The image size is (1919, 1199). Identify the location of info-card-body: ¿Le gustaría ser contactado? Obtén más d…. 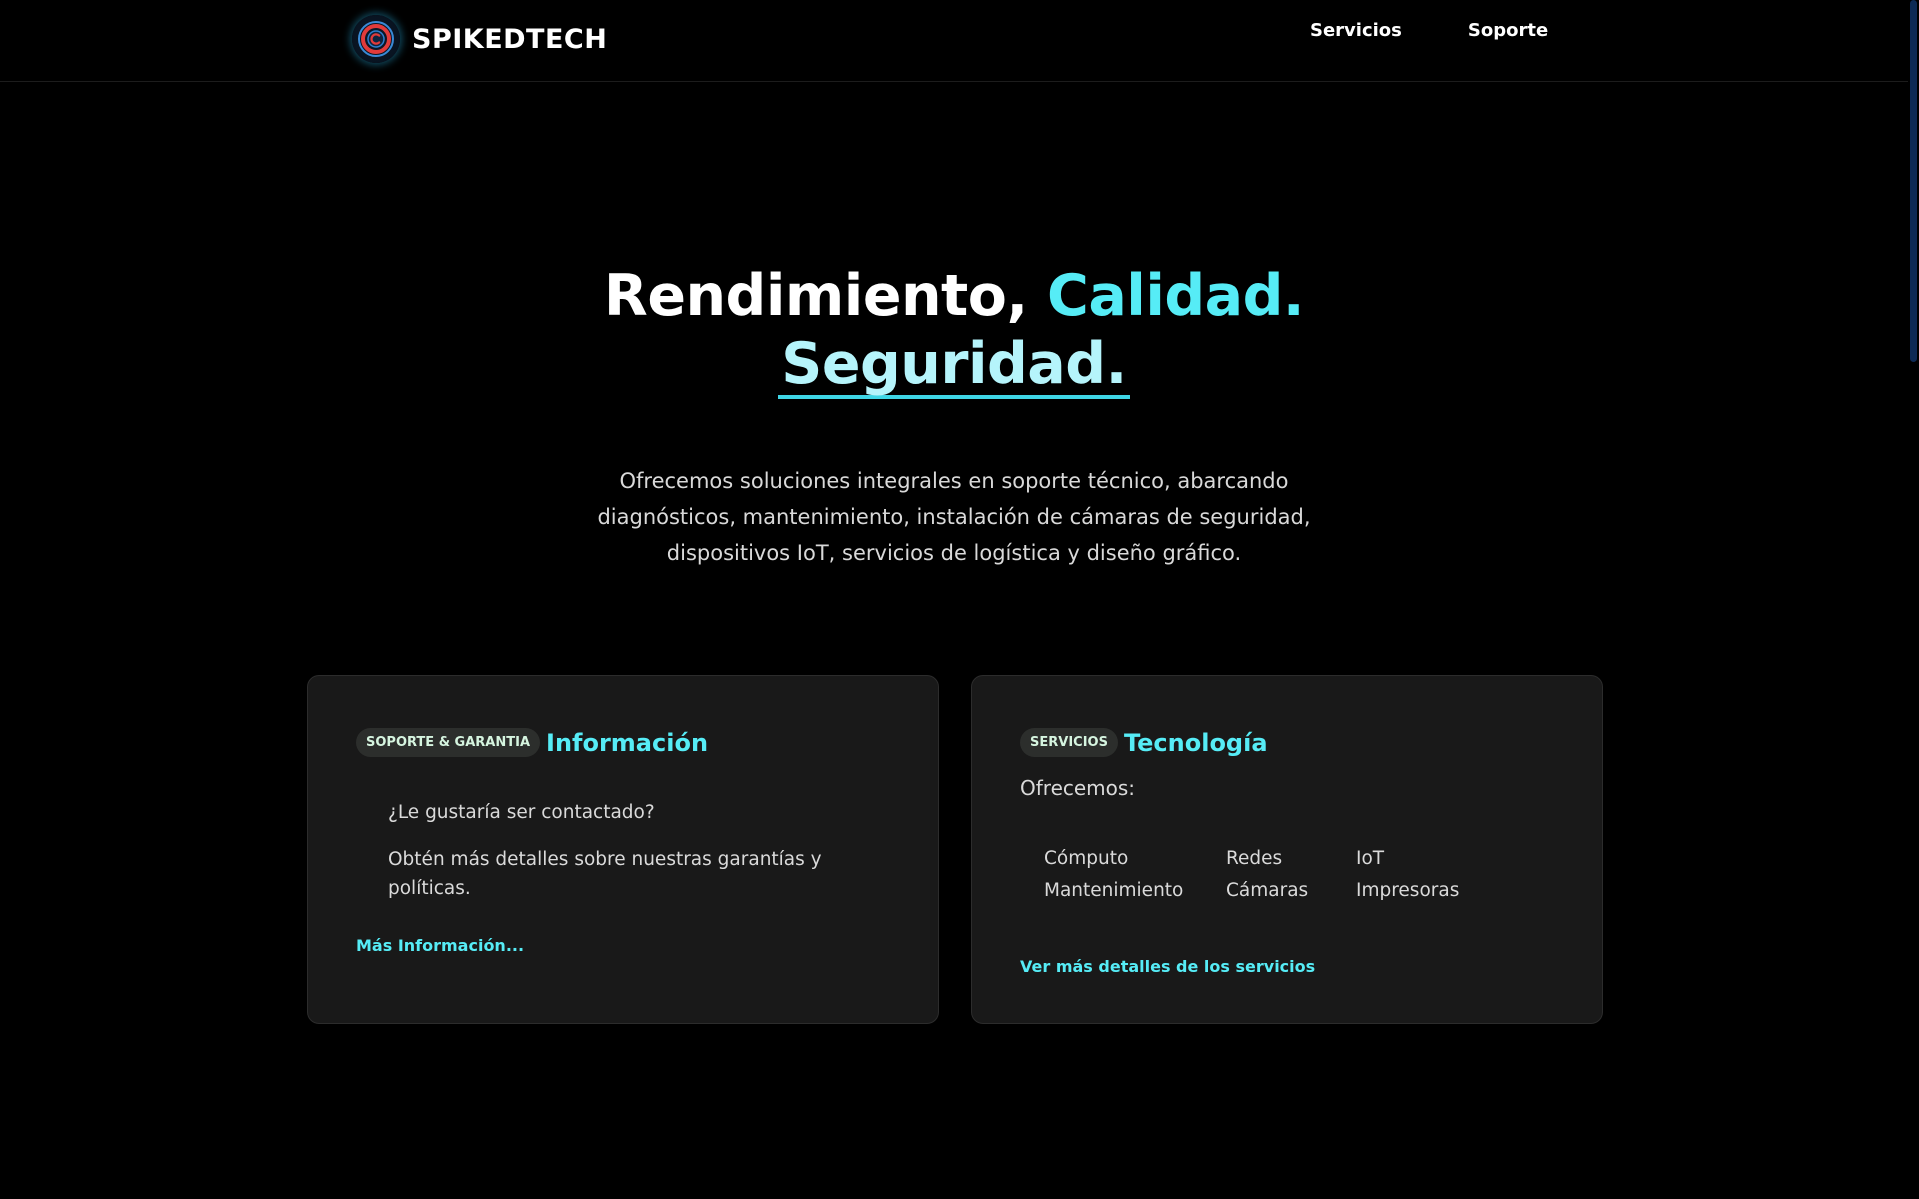
(623, 850).